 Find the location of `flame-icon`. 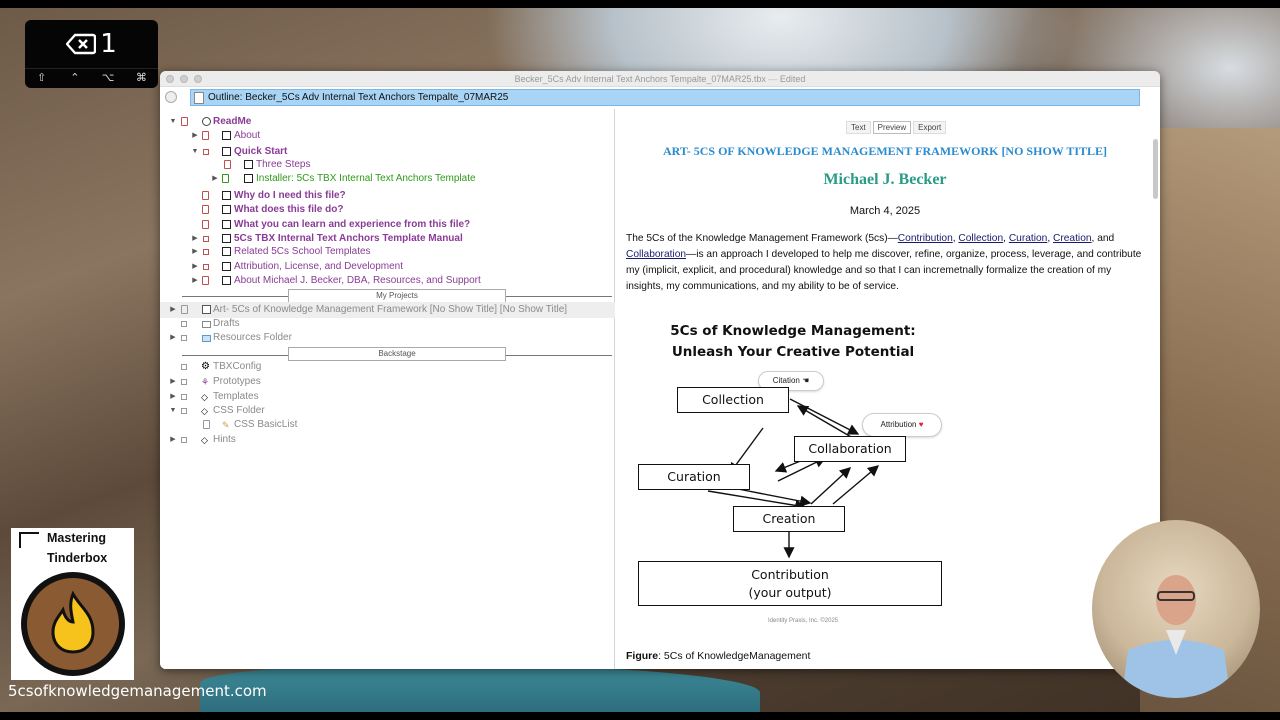

flame-icon is located at coordinates (73, 622).